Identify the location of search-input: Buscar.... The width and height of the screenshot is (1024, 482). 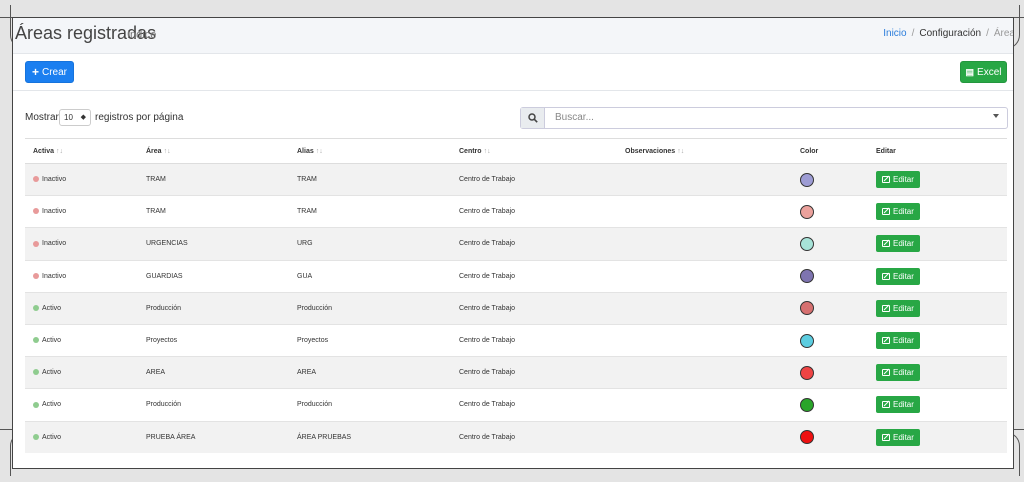
(574, 117).